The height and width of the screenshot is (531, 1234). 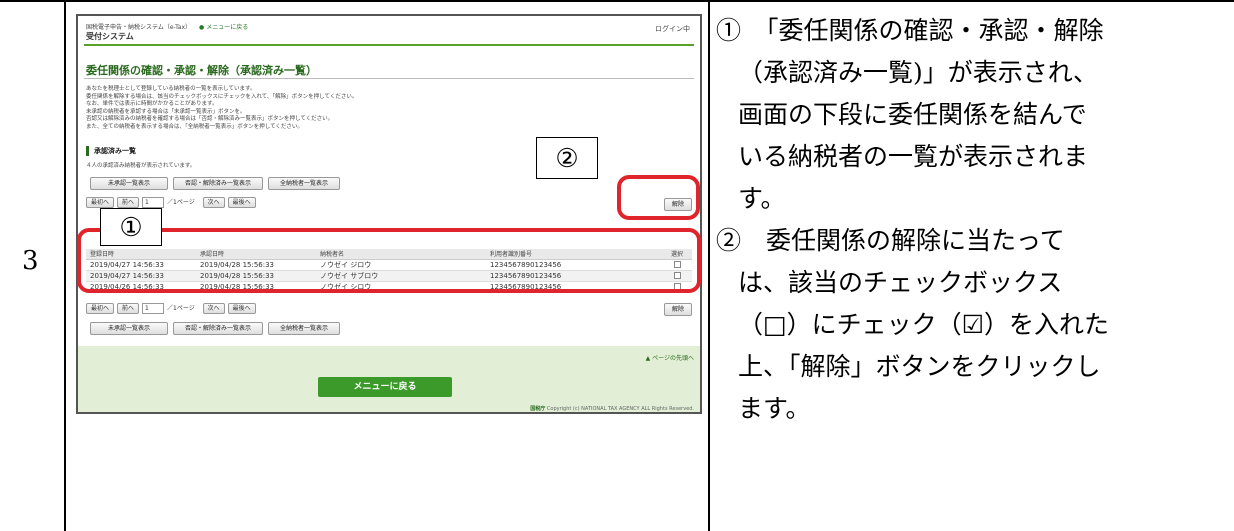 I want to click on description-line: なお、単件では表示に時間がかかることがあります。, so click(x=152, y=104).